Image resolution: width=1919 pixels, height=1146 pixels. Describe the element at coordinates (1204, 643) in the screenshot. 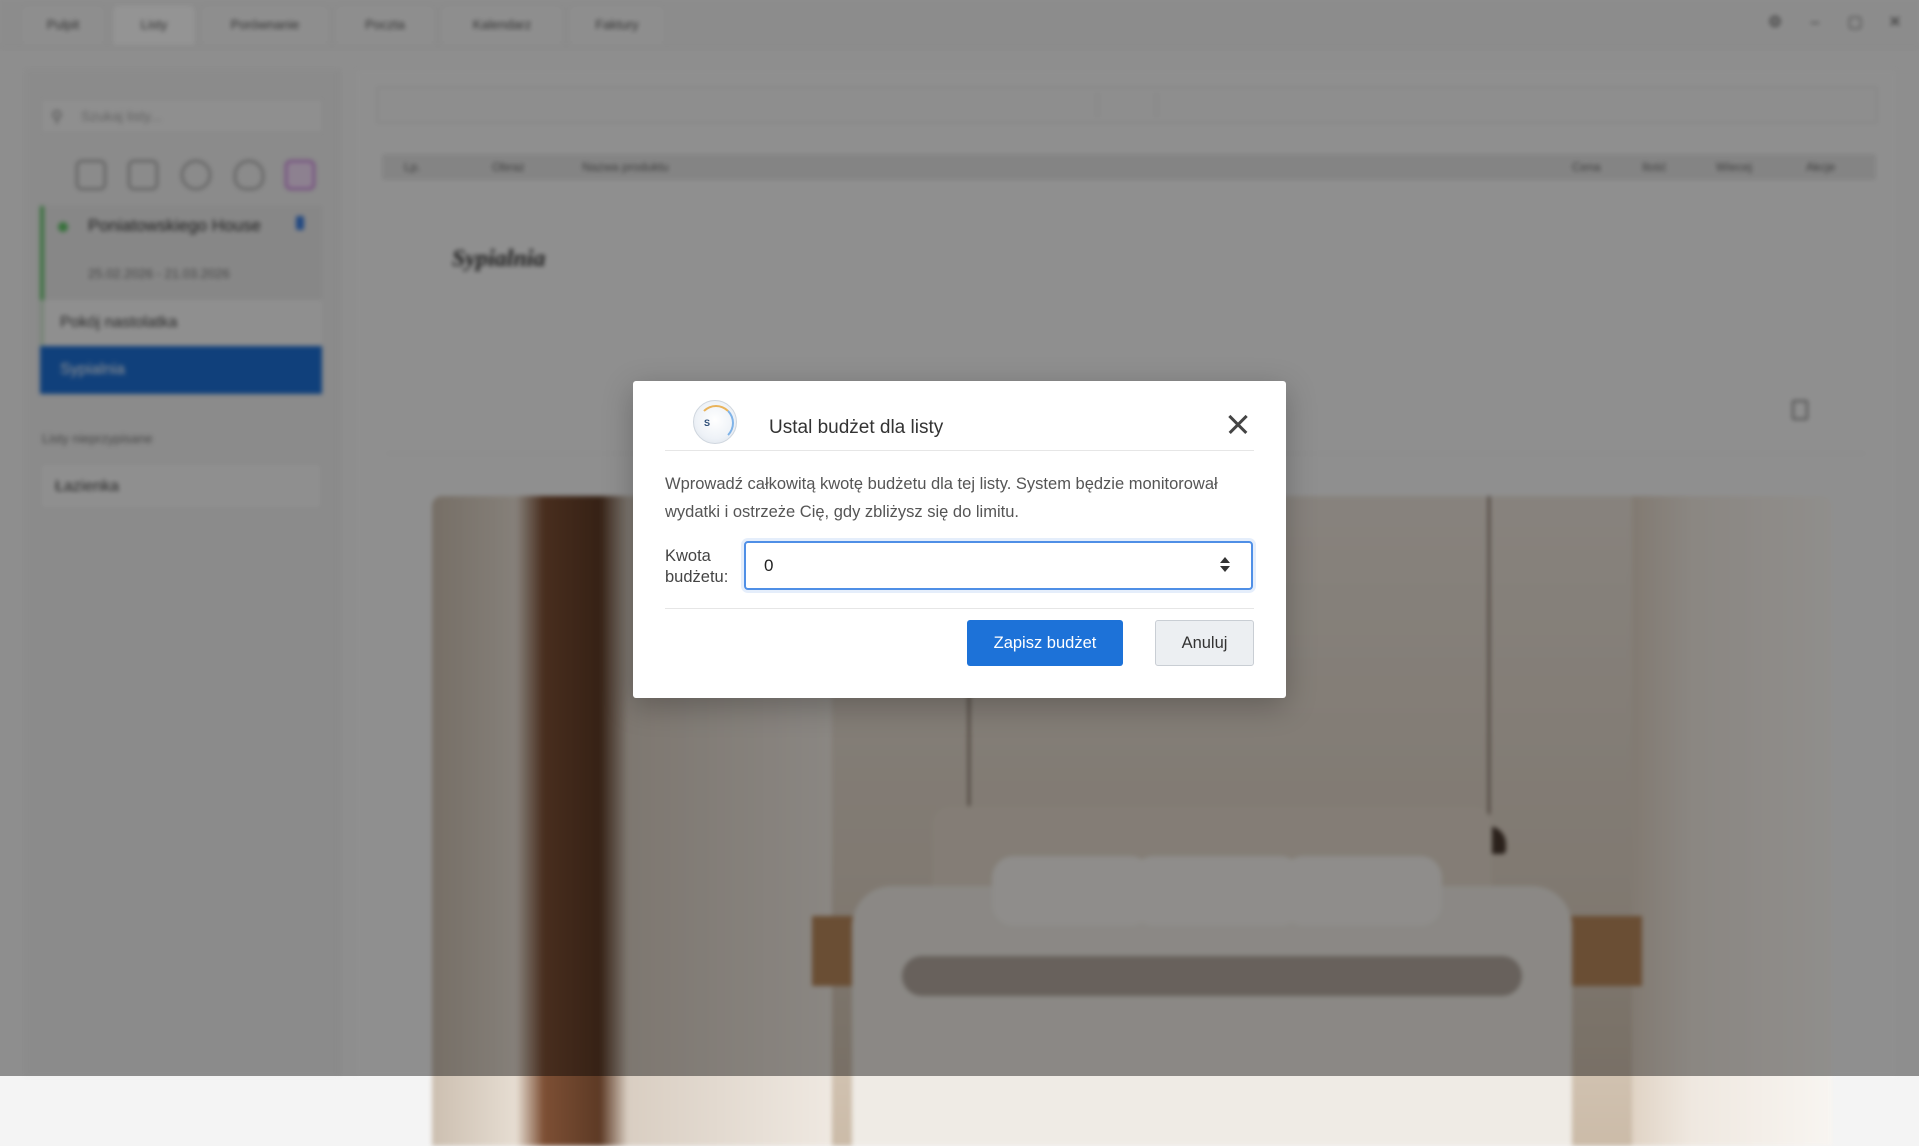

I see `cancel-button: Anuluj` at that location.